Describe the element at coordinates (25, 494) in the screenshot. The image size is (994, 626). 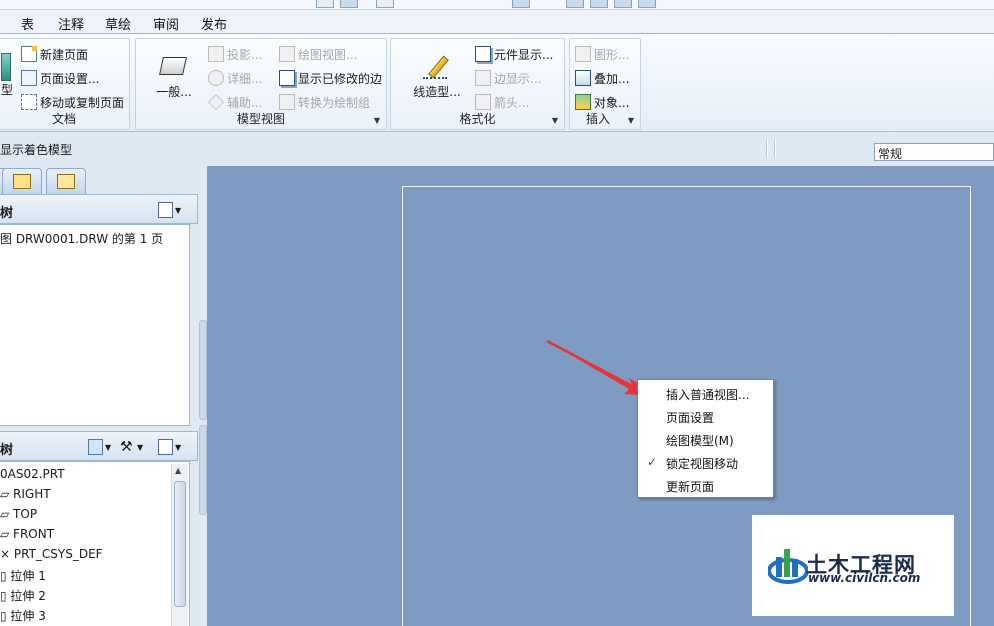
I see `tree-item-datum-right: ▱ RIGHT` at that location.